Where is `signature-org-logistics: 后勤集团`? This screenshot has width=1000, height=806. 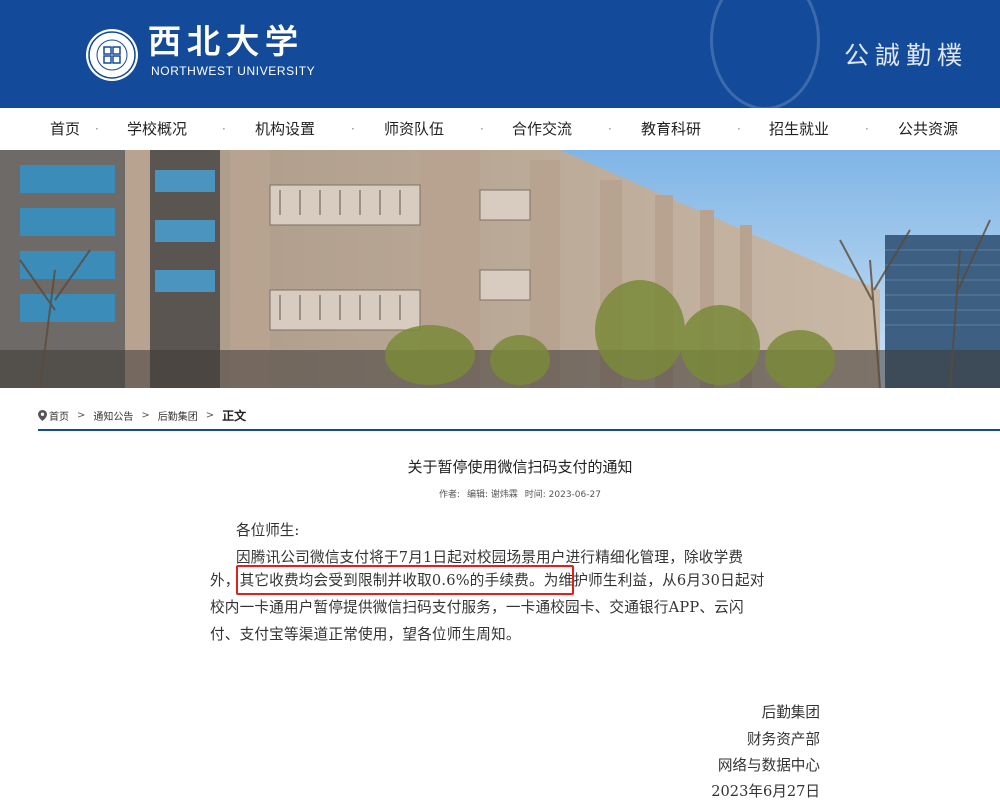
signature-org-logistics: 后勤集团 is located at coordinates (790, 712).